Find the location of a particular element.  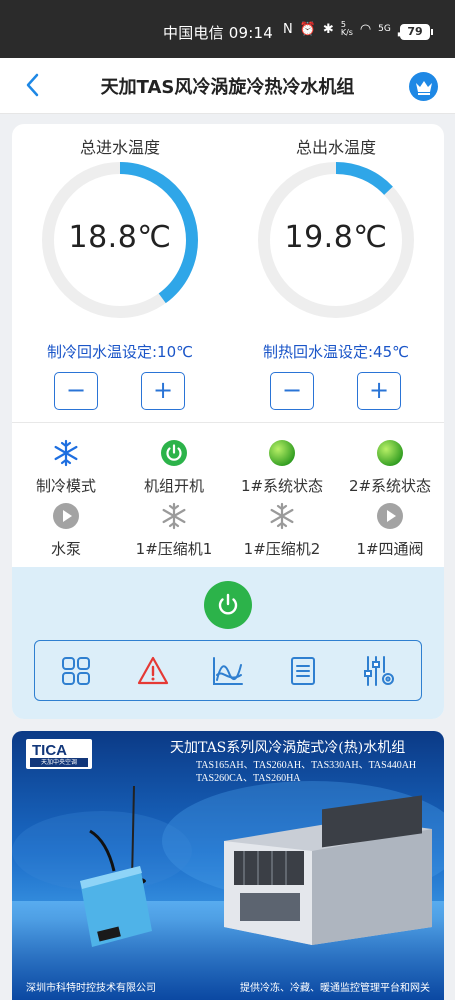

status-four-way-valve: 1#四通阀 is located at coordinates (390, 530).